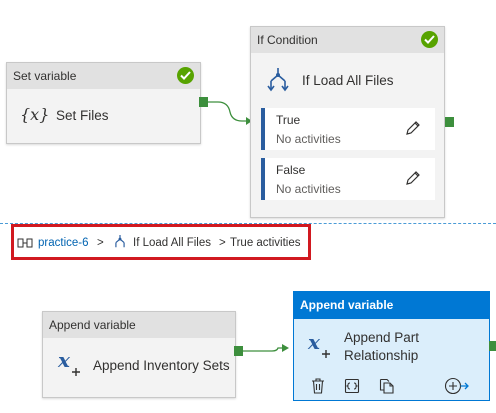  I want to click on variable-braces-icon: {x}, so click(35, 114).